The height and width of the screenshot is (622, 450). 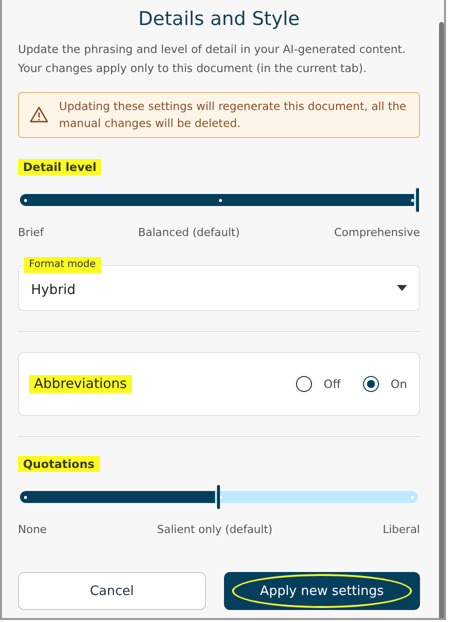 I want to click on section-label: Quotations, so click(x=59, y=464).